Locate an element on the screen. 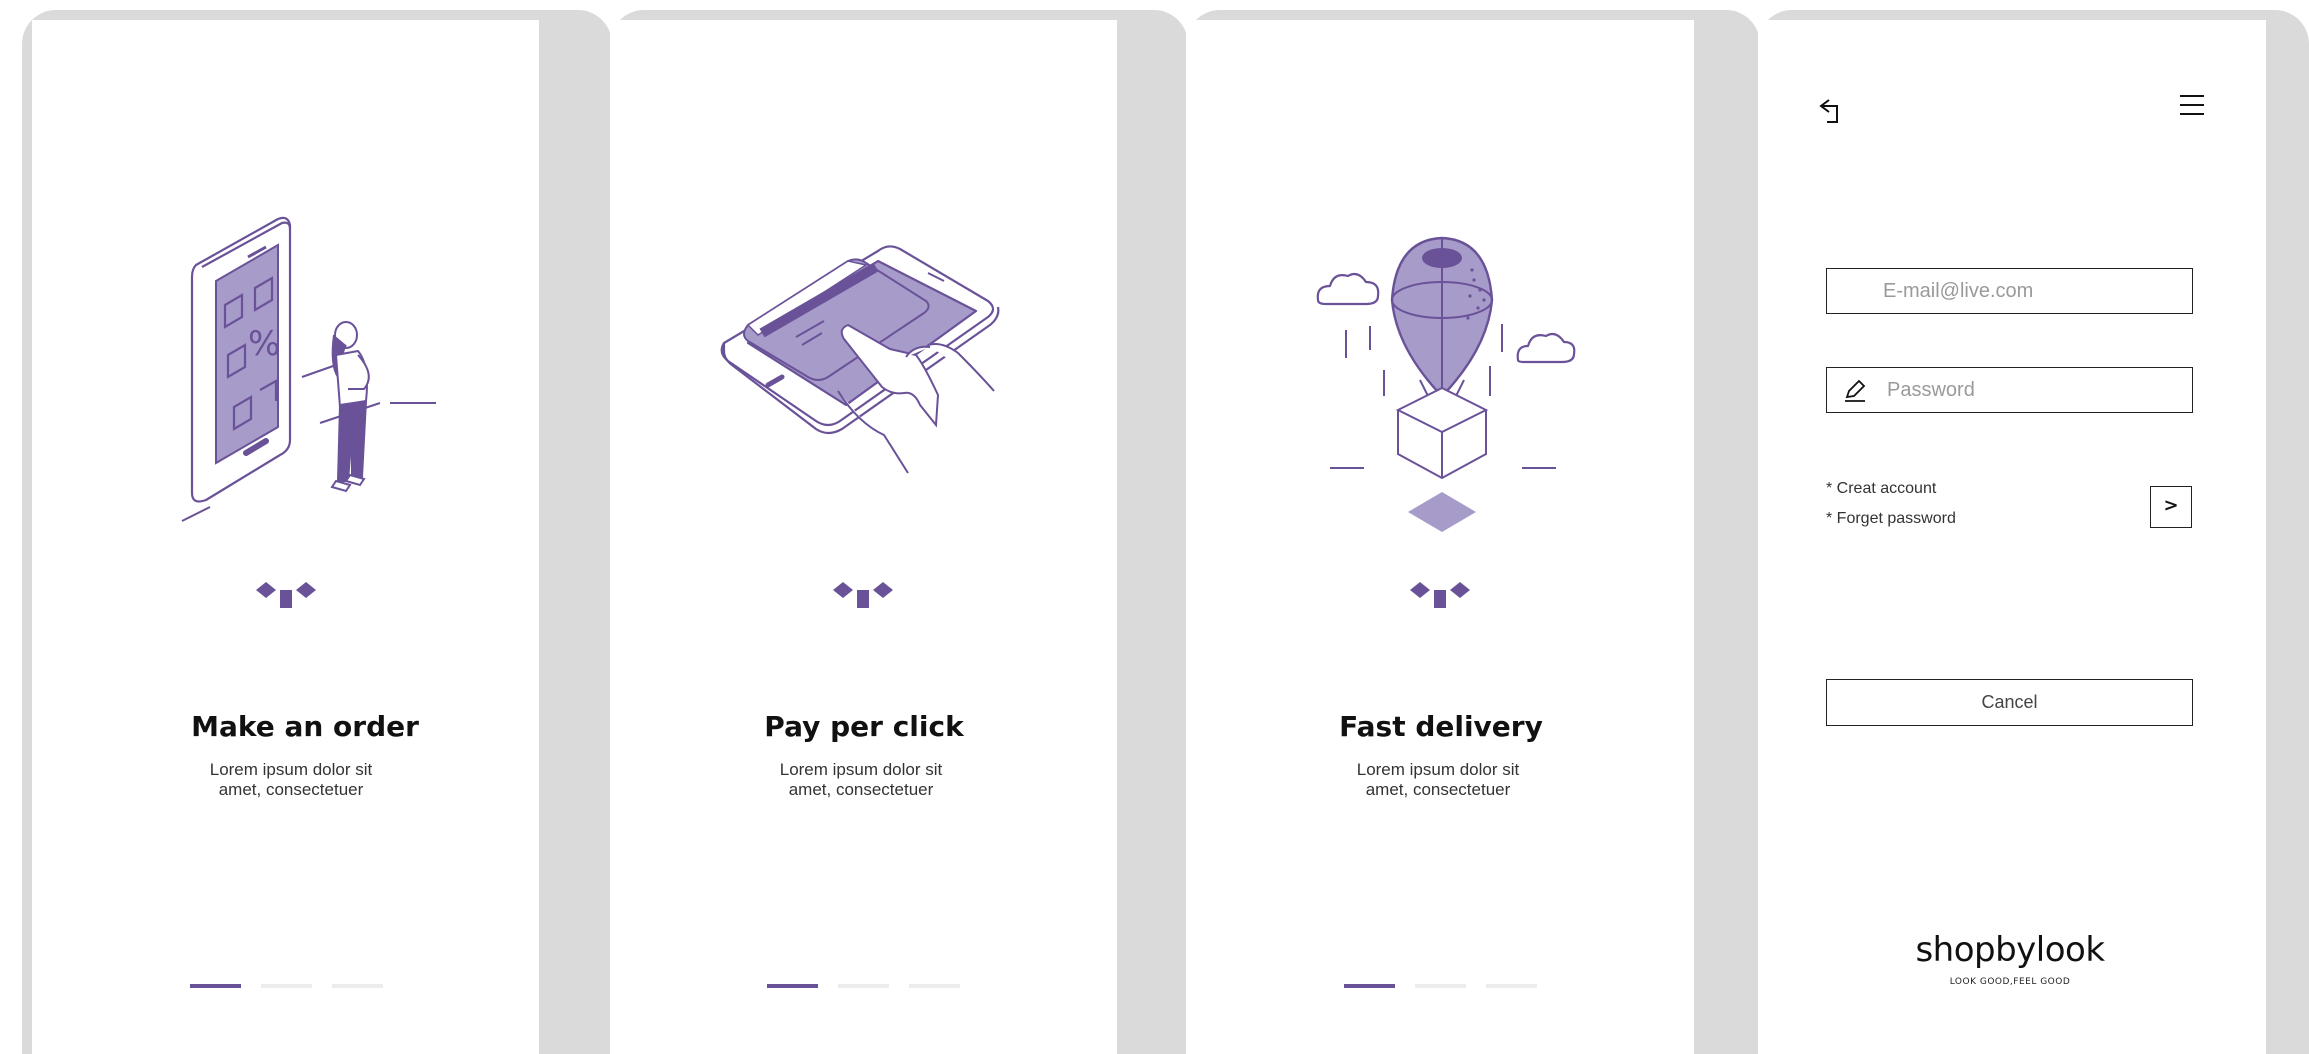  screen-title: Make an order is located at coordinates (305, 726).